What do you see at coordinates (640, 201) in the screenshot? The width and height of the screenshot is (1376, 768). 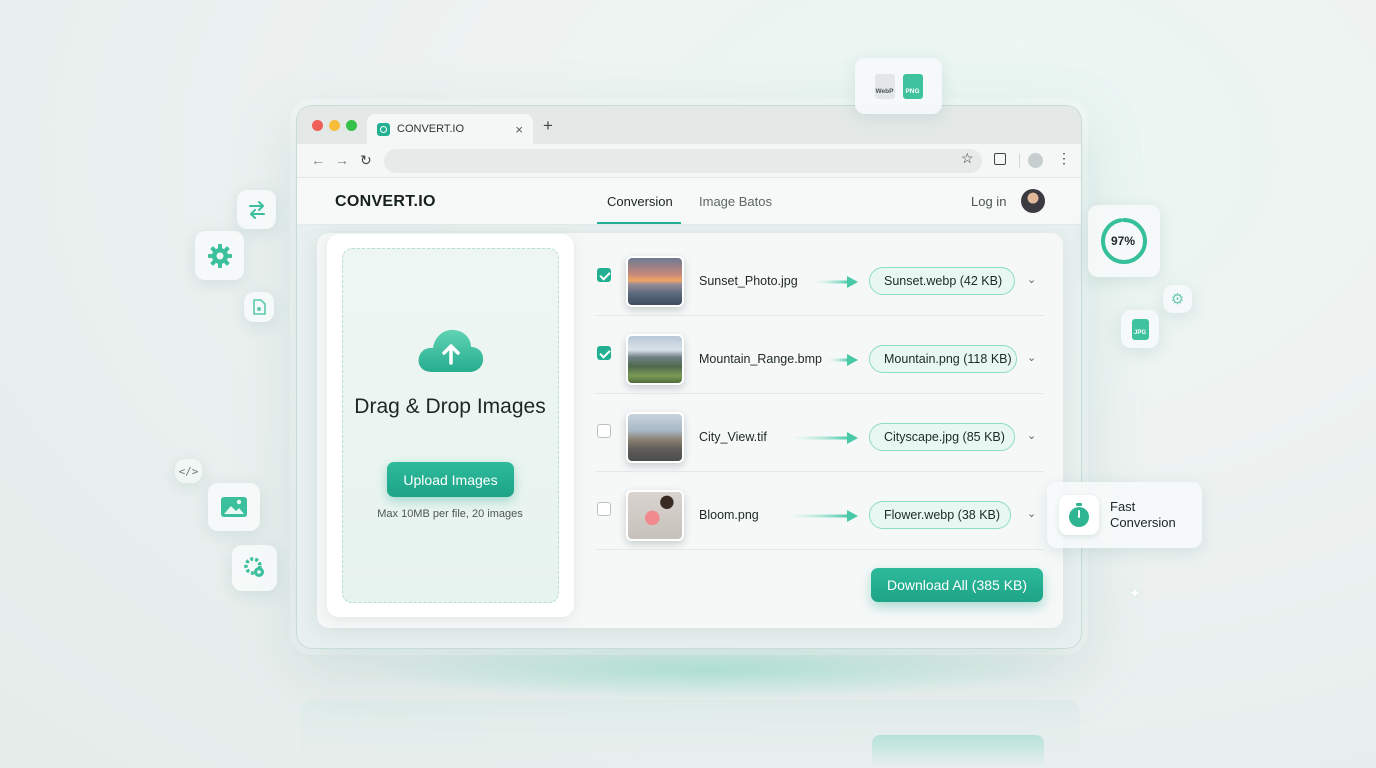 I see `tab-conversion: Conversion` at bounding box center [640, 201].